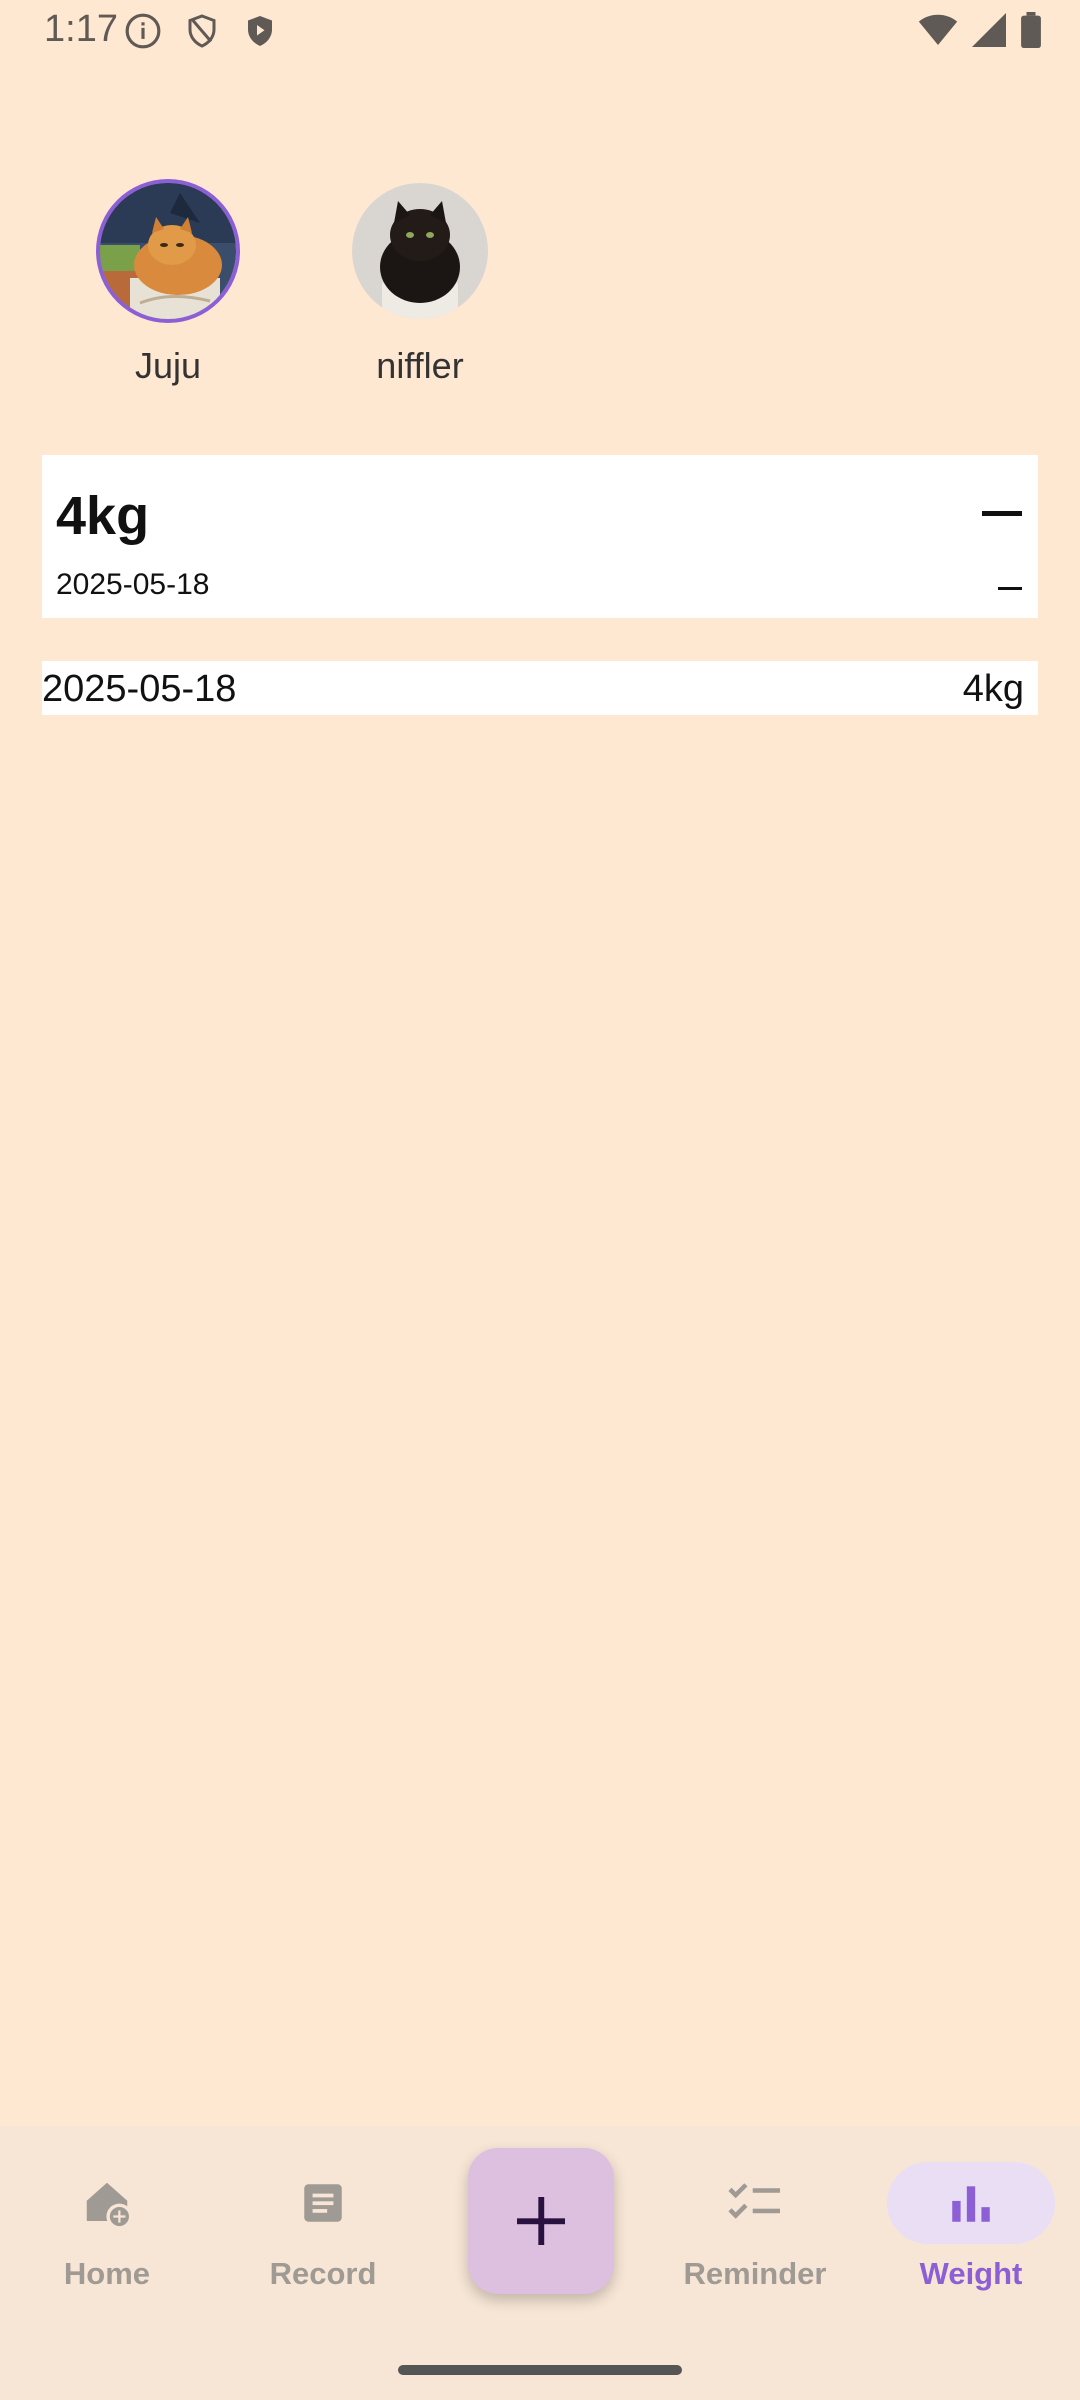 This screenshot has width=1080, height=2400. Describe the element at coordinates (323, 2226) in the screenshot. I see `nav-item-record: Record` at that location.